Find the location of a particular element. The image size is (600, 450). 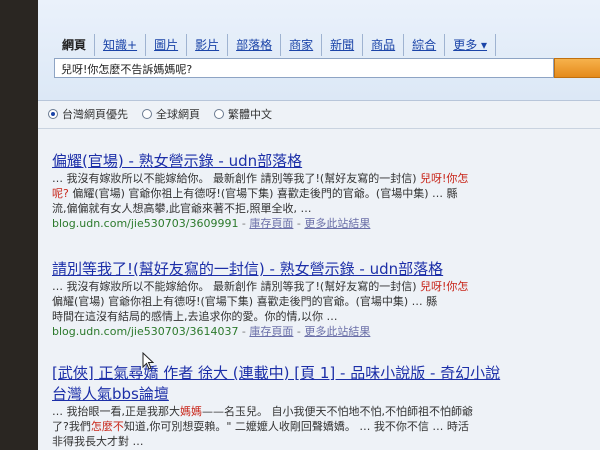

highlighted-term: 呢? is located at coordinates (60, 193).